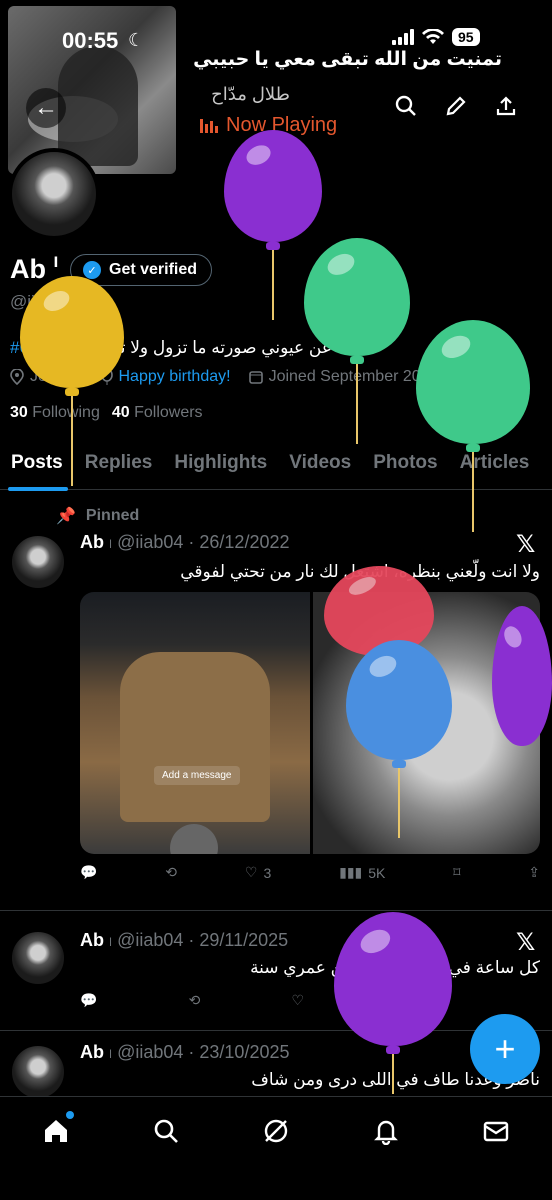  Describe the element at coordinates (310, 872) in the screenshot. I see `post-actions: 💬 ⟲ ♡ 3 ▮▮▮ 5K ⌑ ⇪` at that location.